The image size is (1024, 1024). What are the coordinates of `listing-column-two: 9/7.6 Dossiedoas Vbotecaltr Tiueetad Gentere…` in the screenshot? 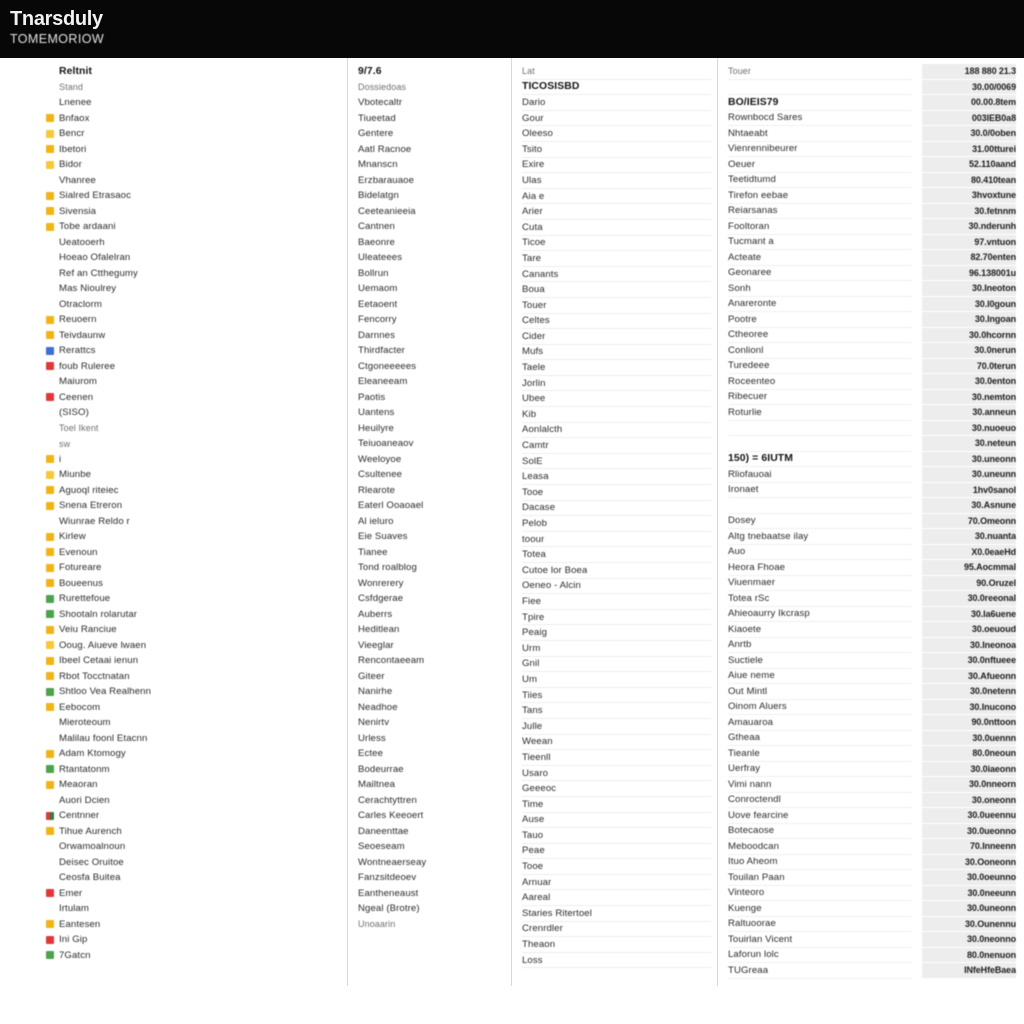 It's located at (430, 522).